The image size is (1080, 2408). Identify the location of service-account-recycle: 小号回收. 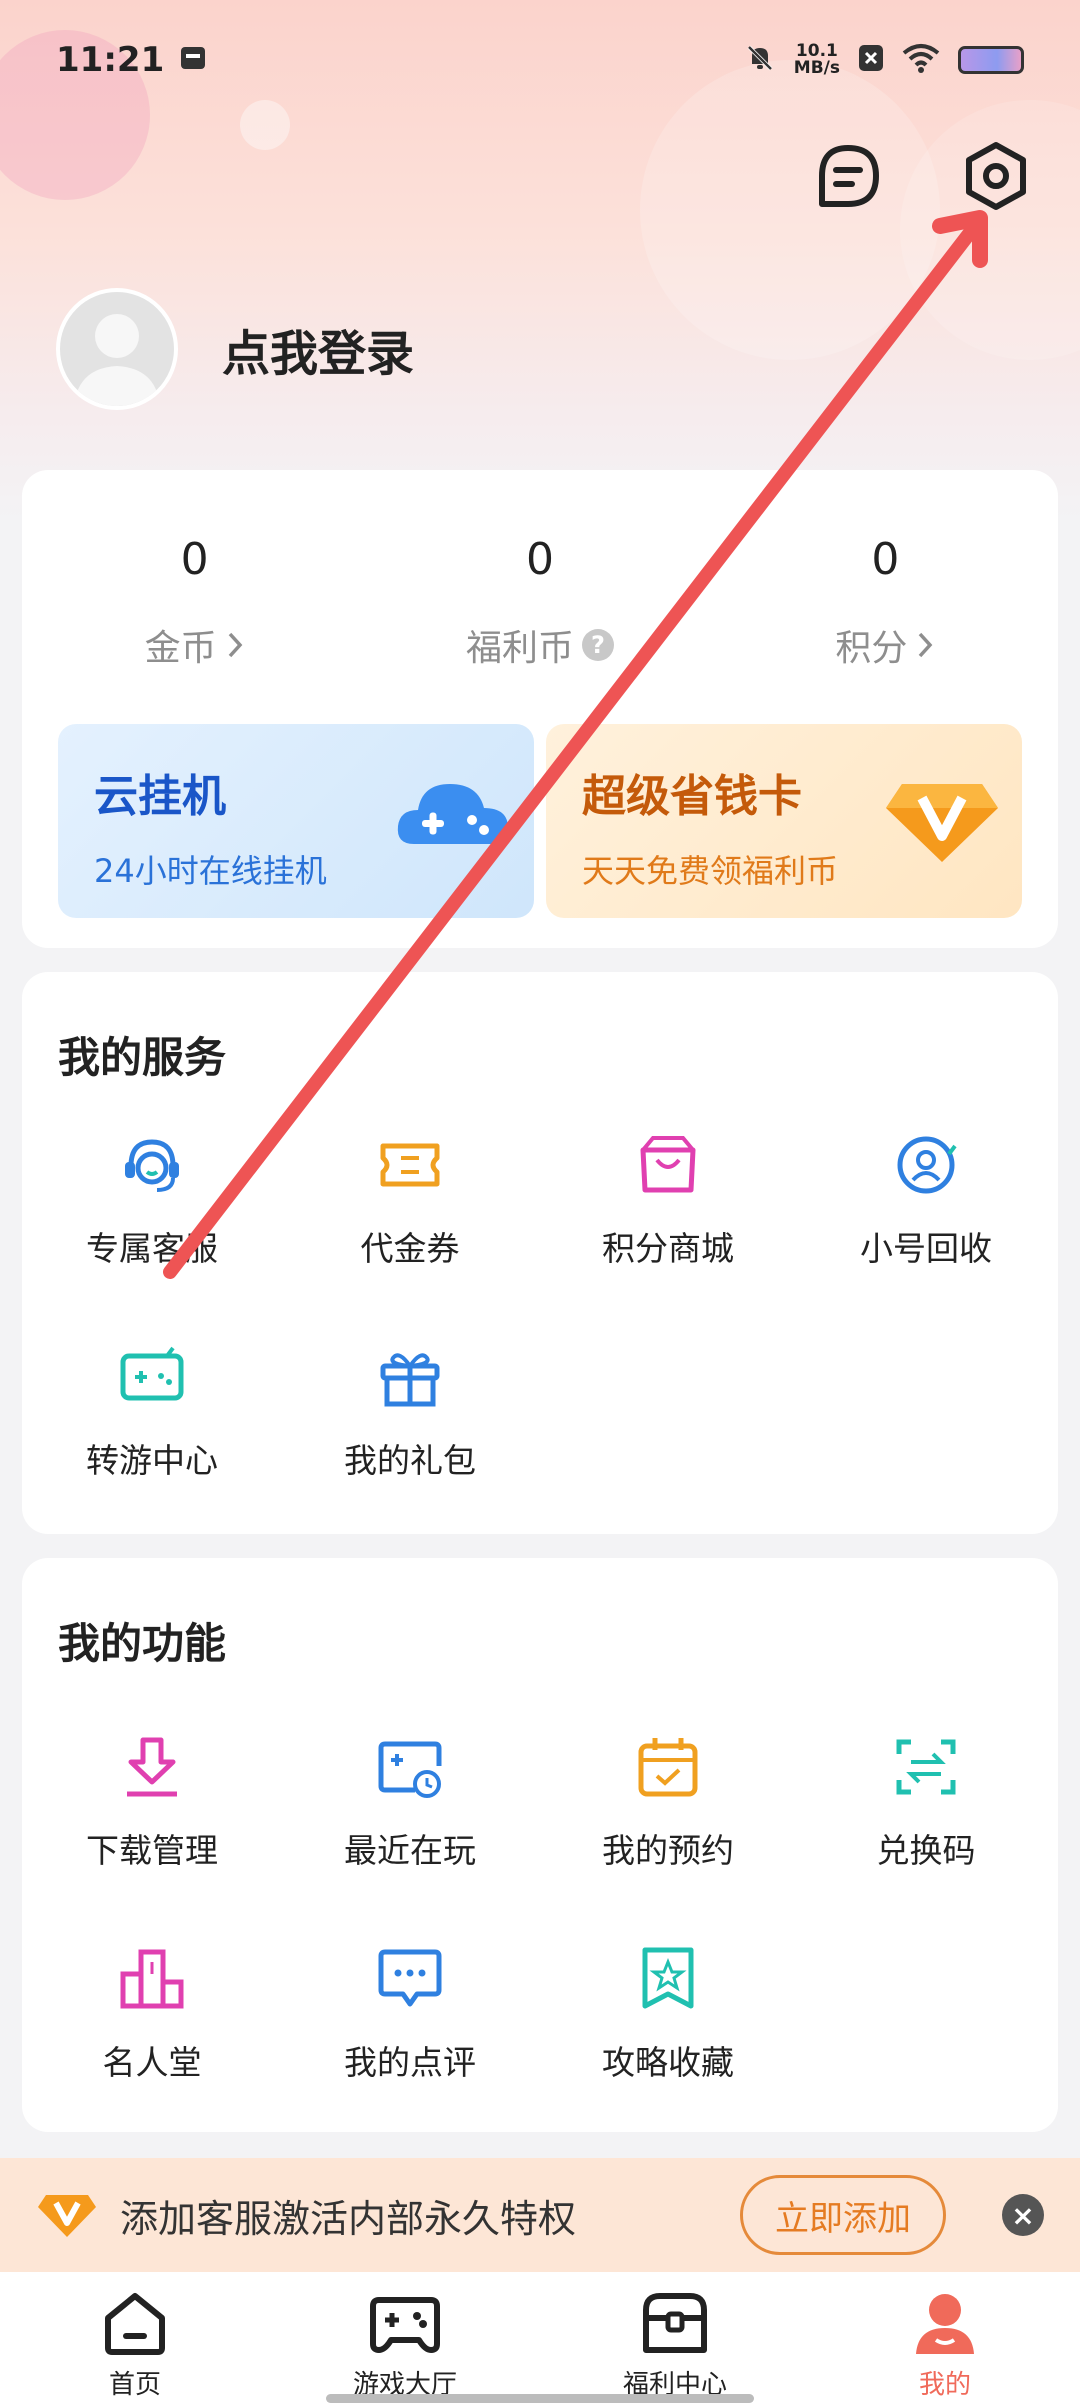
(926, 1200).